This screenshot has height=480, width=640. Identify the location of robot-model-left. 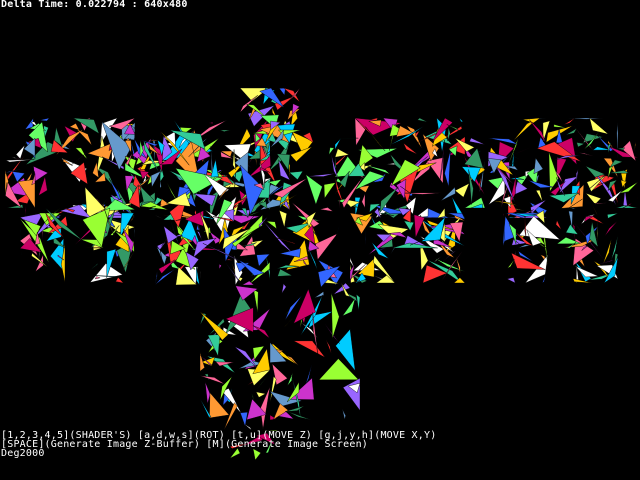
(80, 200).